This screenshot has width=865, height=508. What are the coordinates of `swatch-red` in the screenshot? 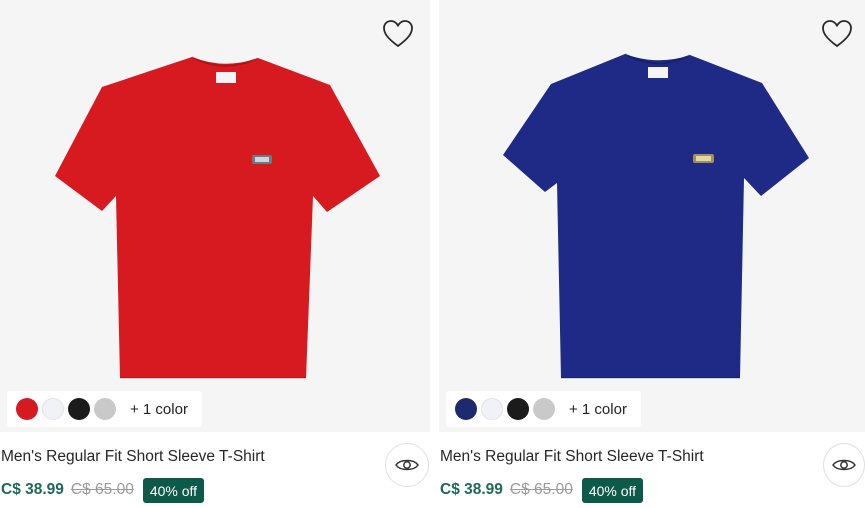 It's located at (27, 409).